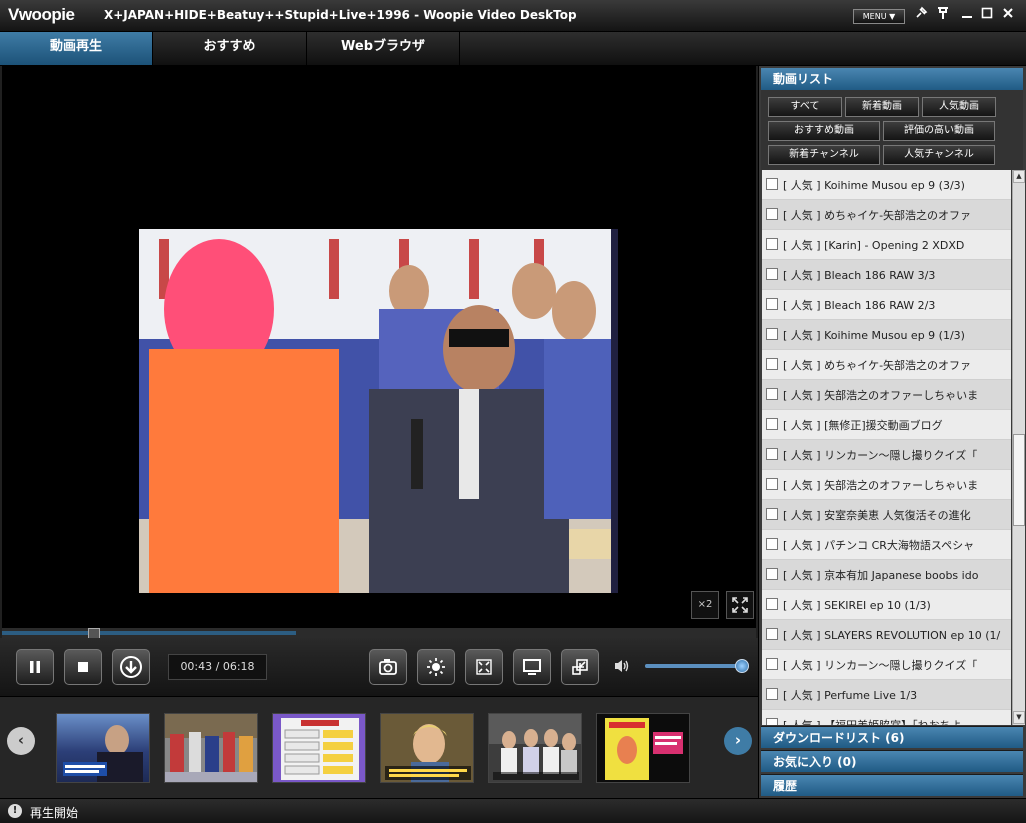 The width and height of the screenshot is (1026, 823). I want to click on fullscreen-corner-icon, so click(740, 605).